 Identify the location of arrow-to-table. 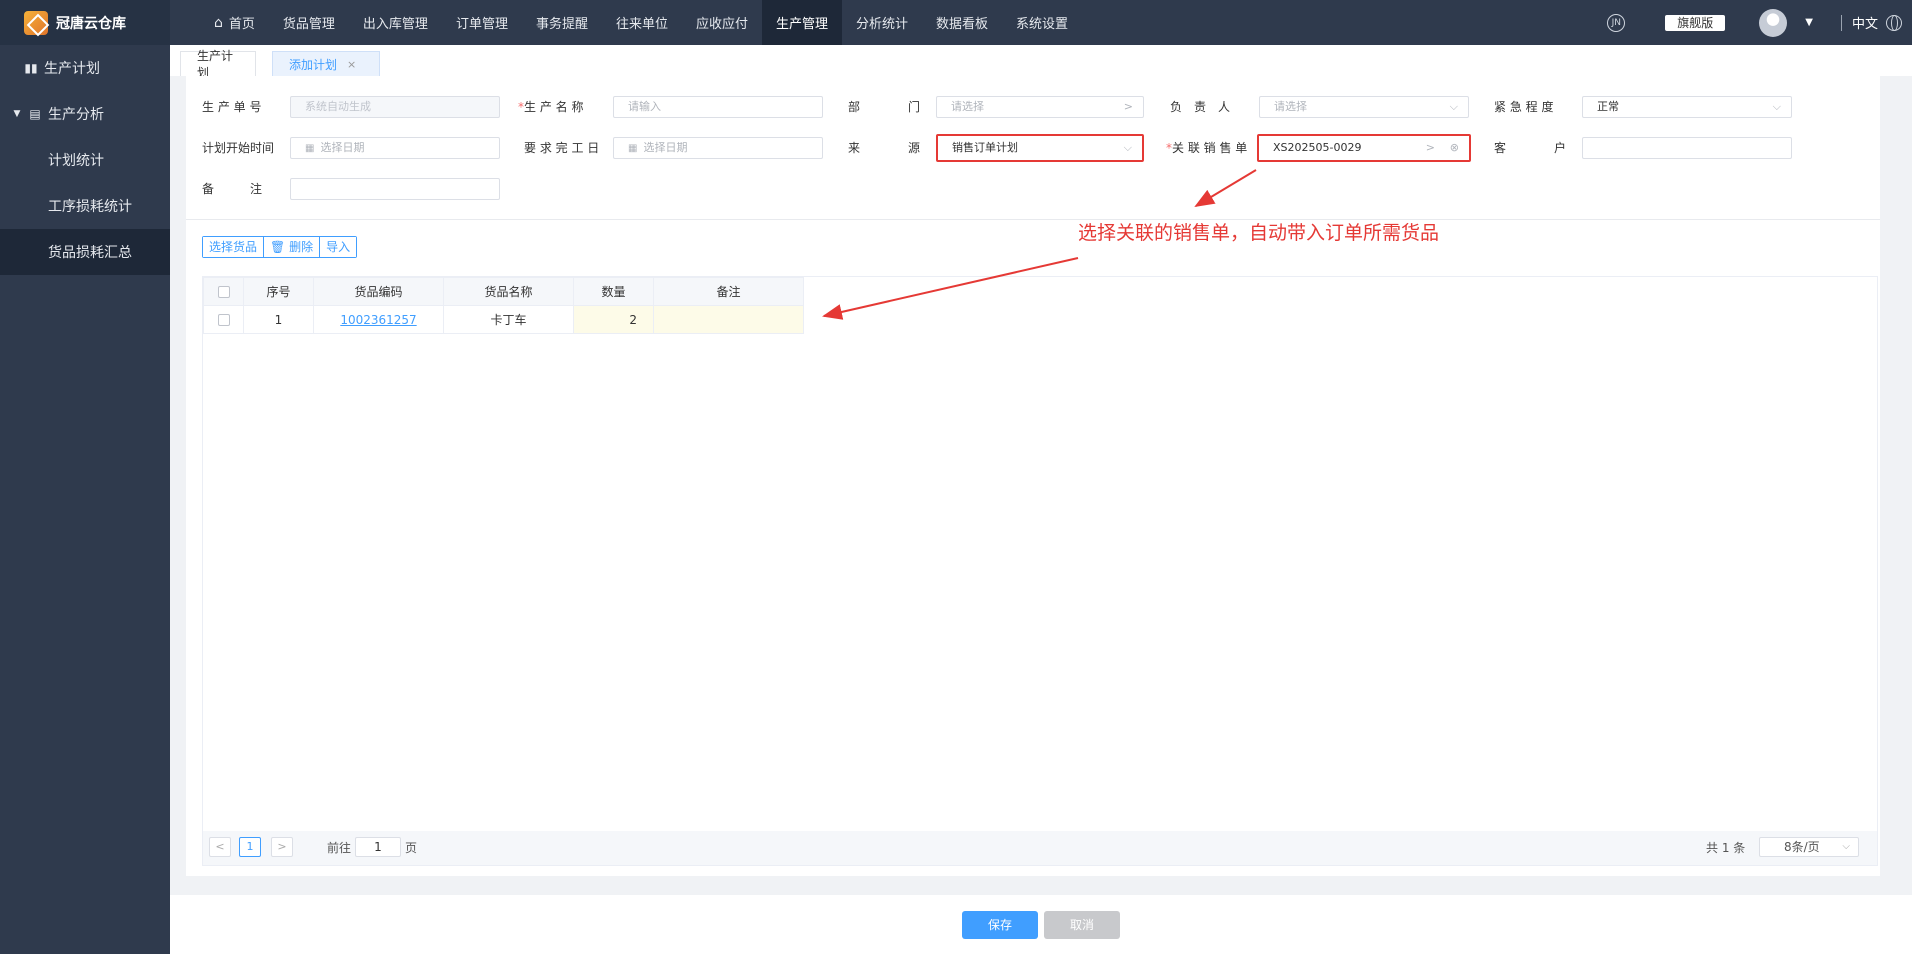
(950, 288).